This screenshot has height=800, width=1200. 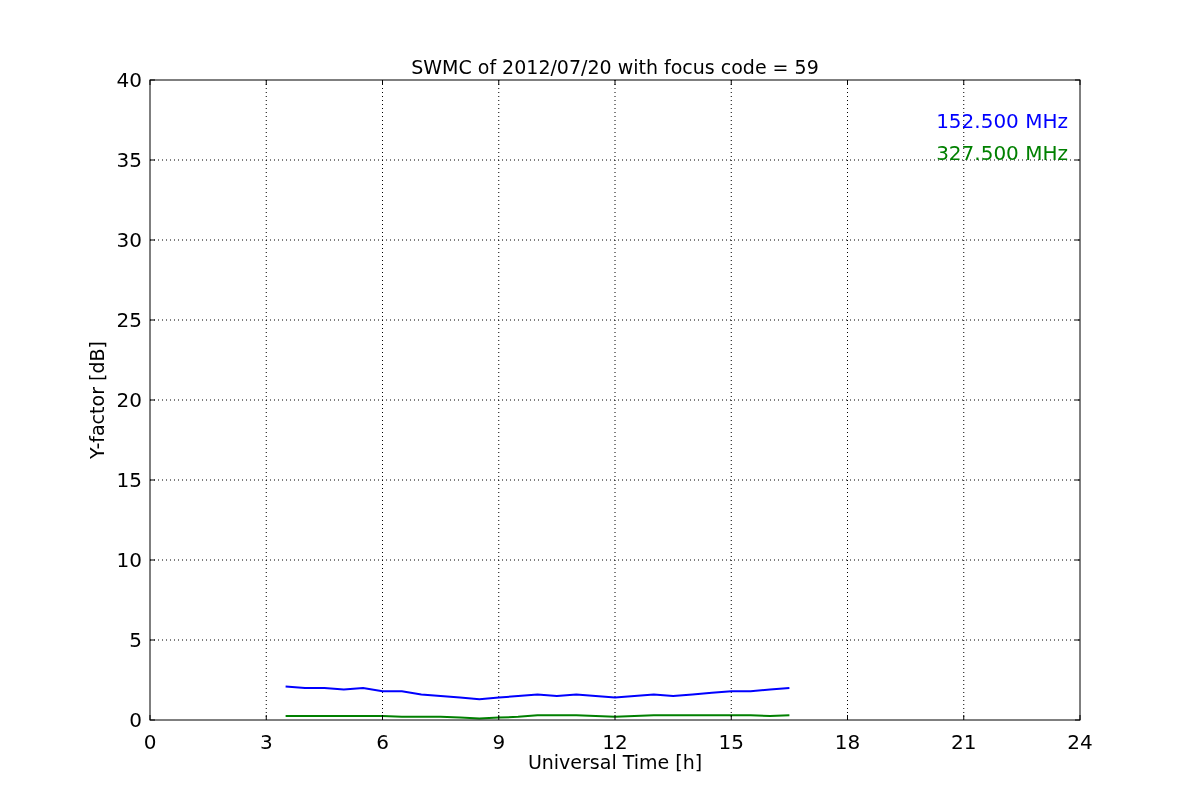 I want to click on y-tick-label: 40, so click(x=129, y=80).